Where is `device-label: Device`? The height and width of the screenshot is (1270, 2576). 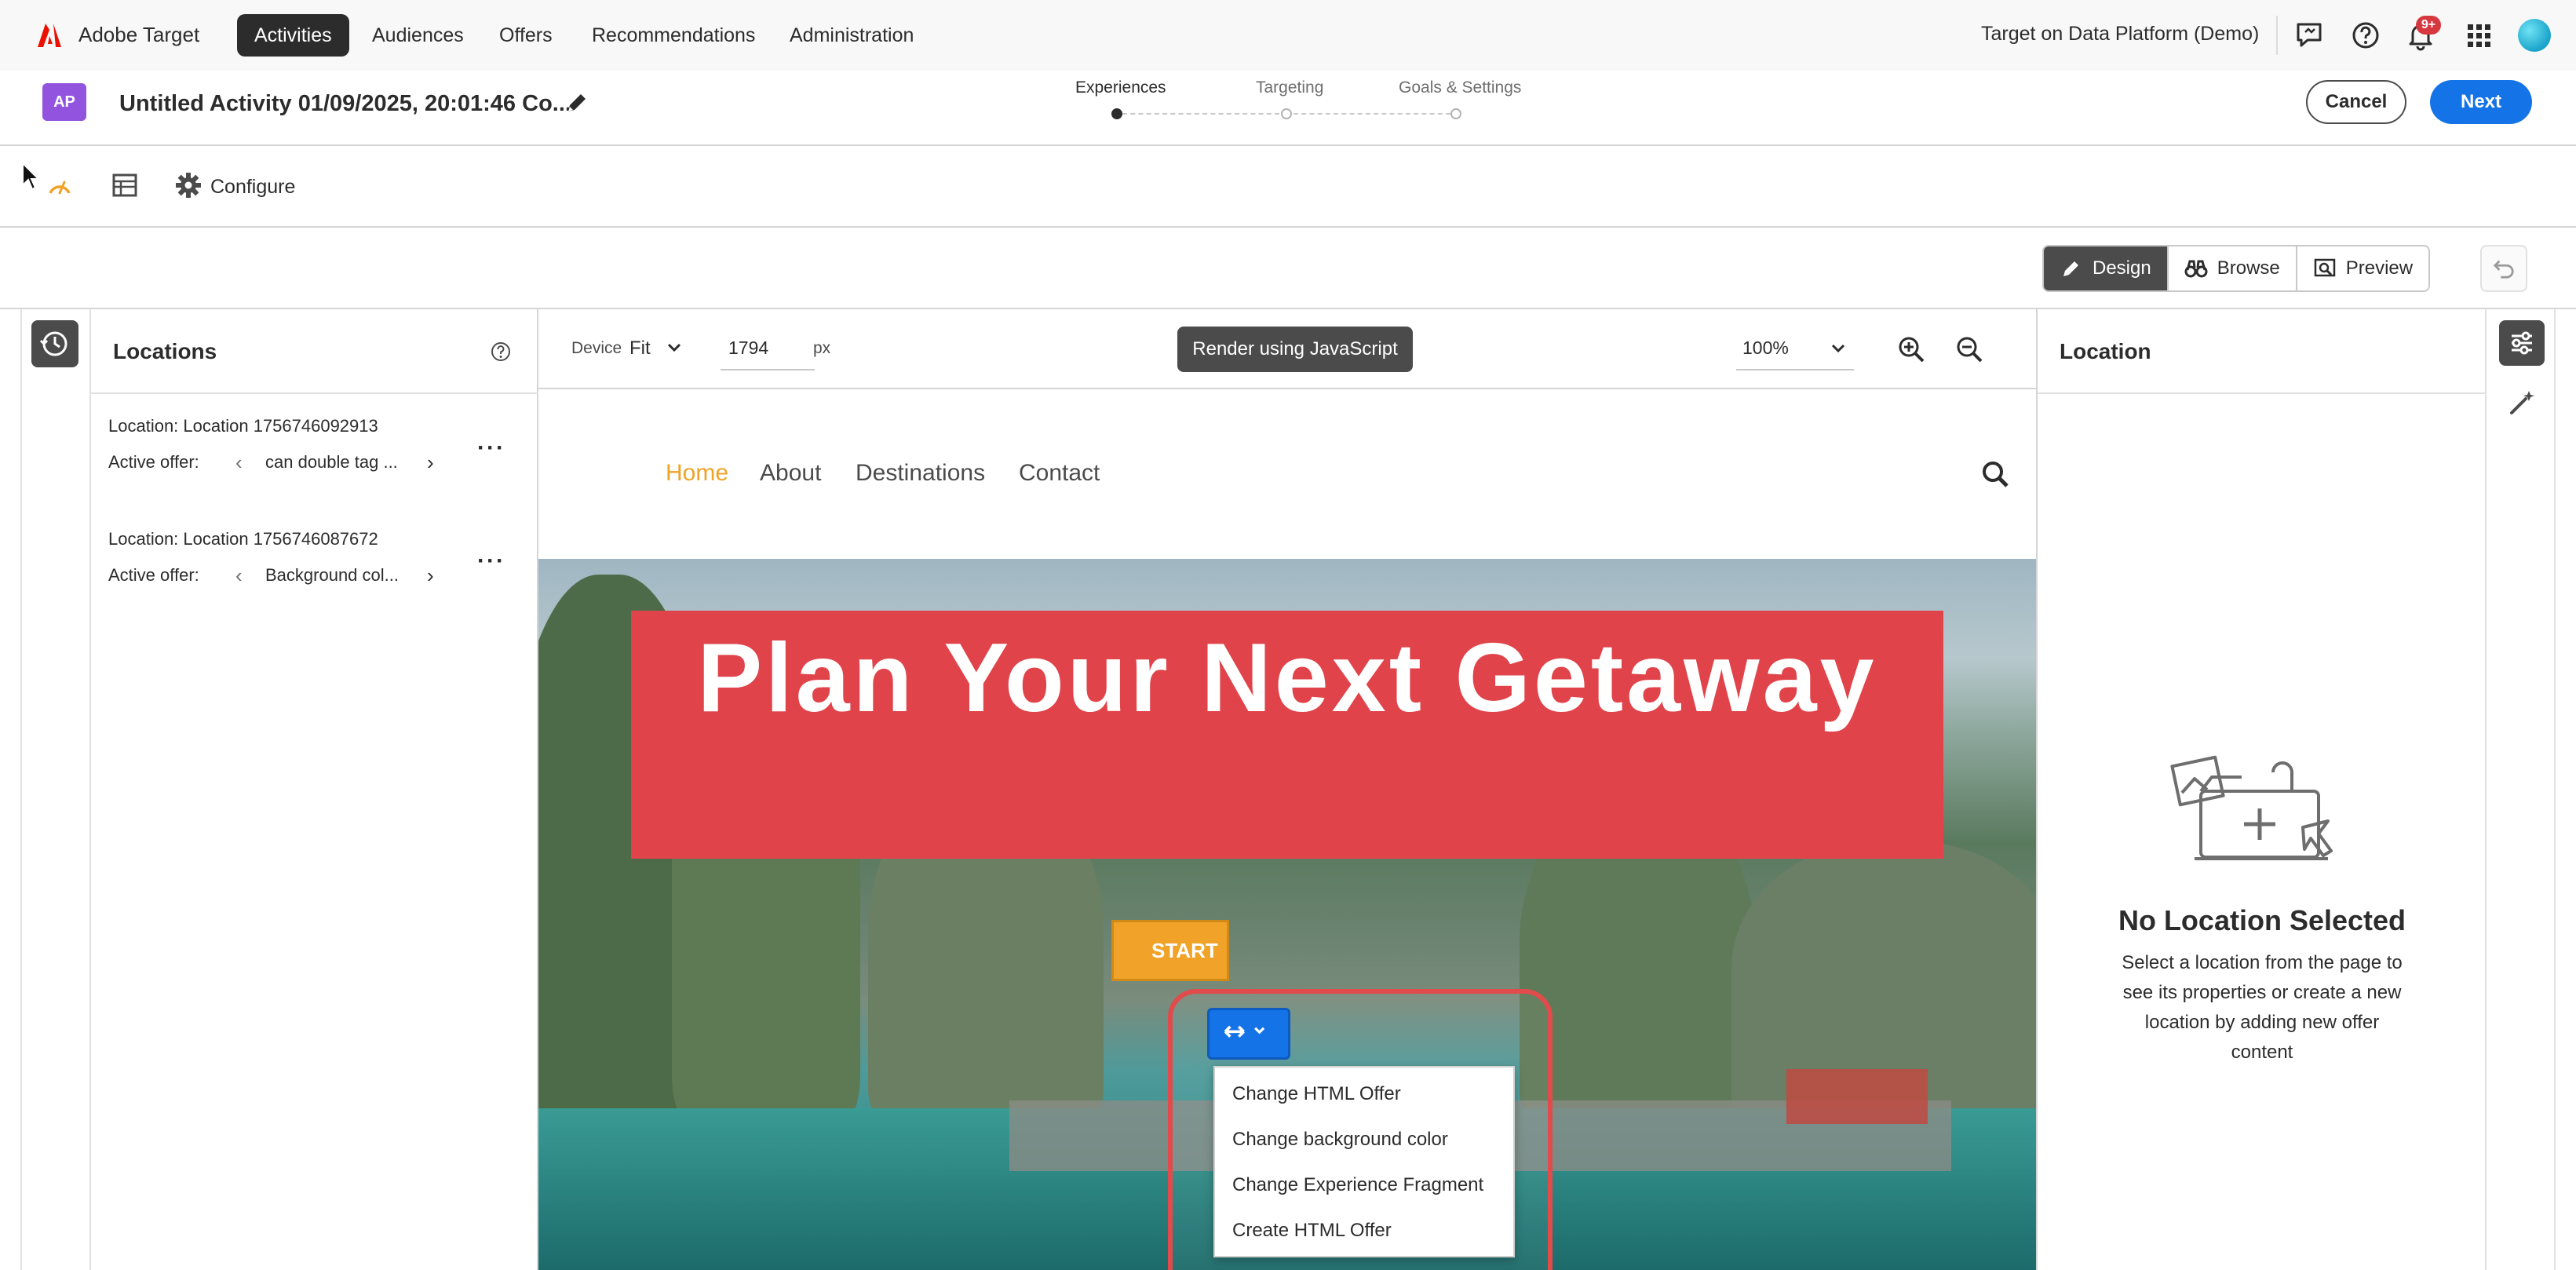 device-label: Device is located at coordinates (596, 348).